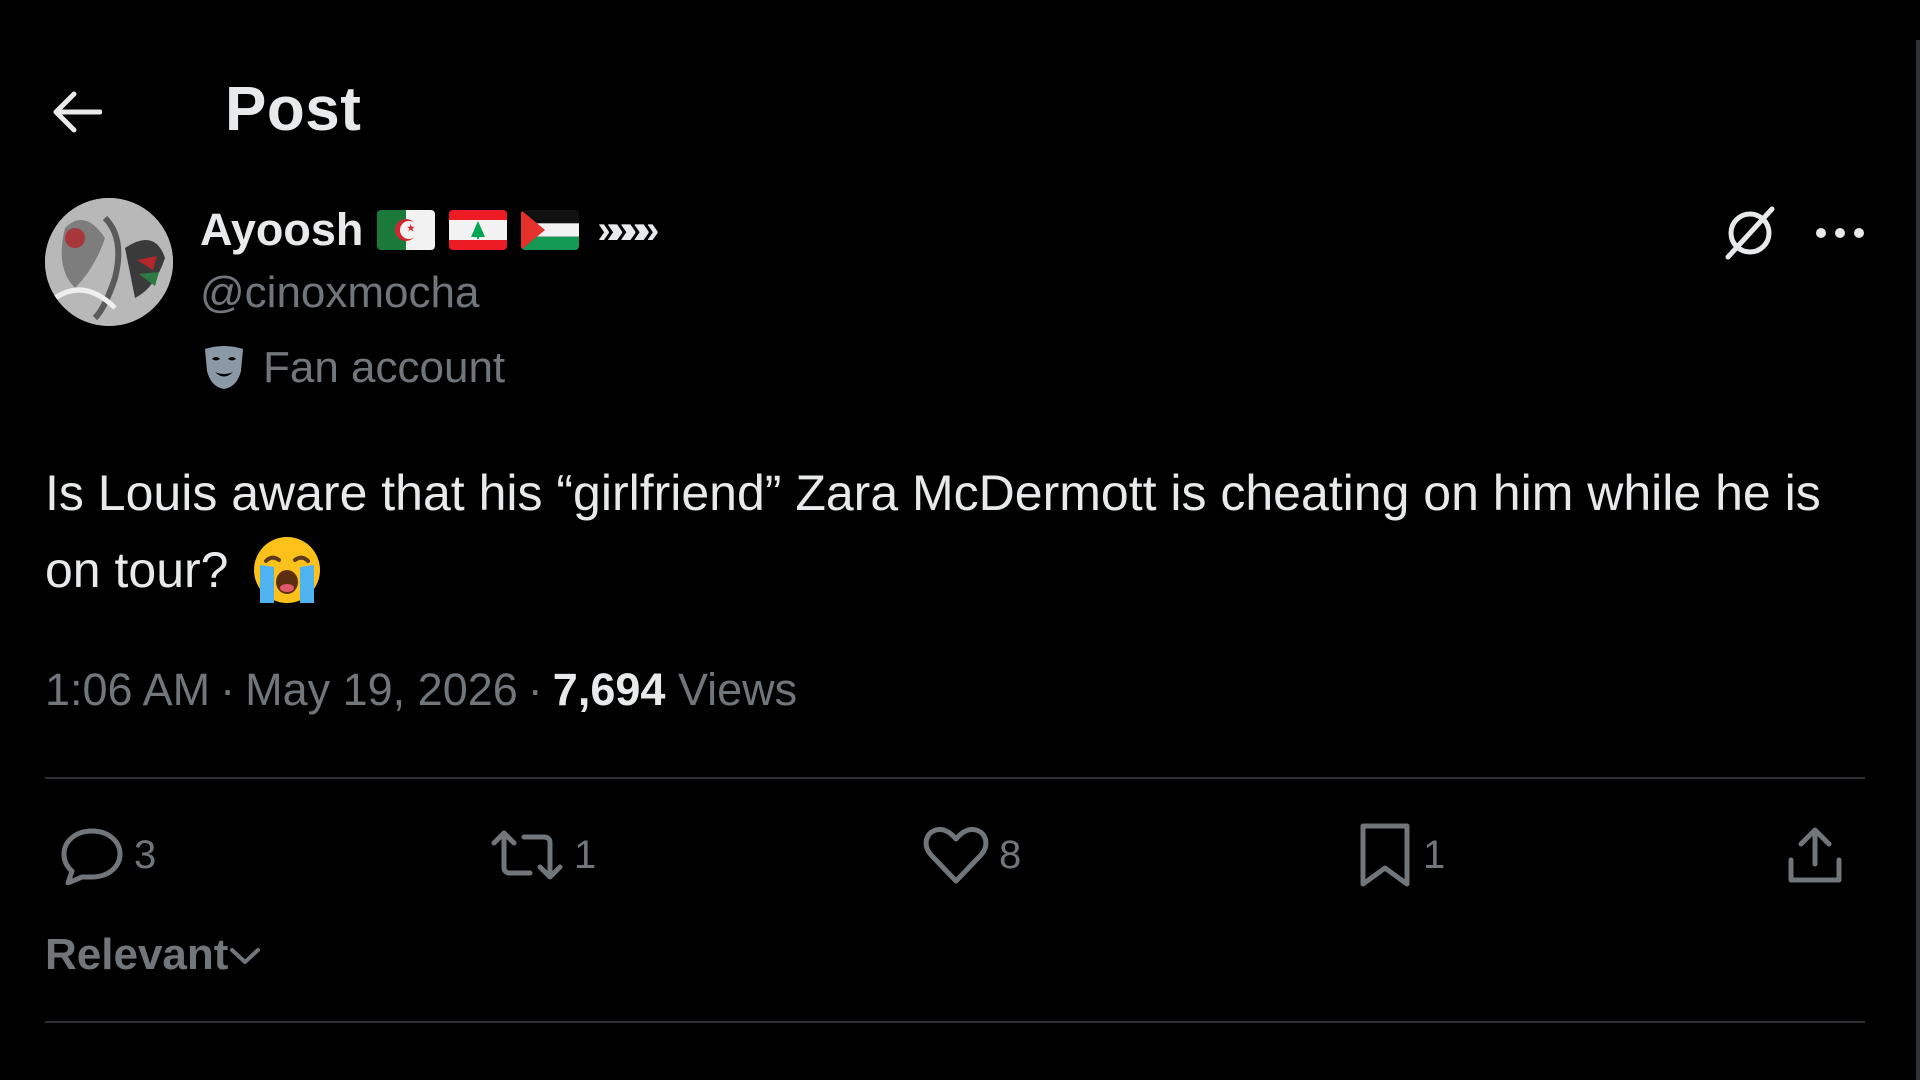 This screenshot has height=1080, width=1920. Describe the element at coordinates (585, 854) in the screenshot. I see `repost-count: 1` at that location.